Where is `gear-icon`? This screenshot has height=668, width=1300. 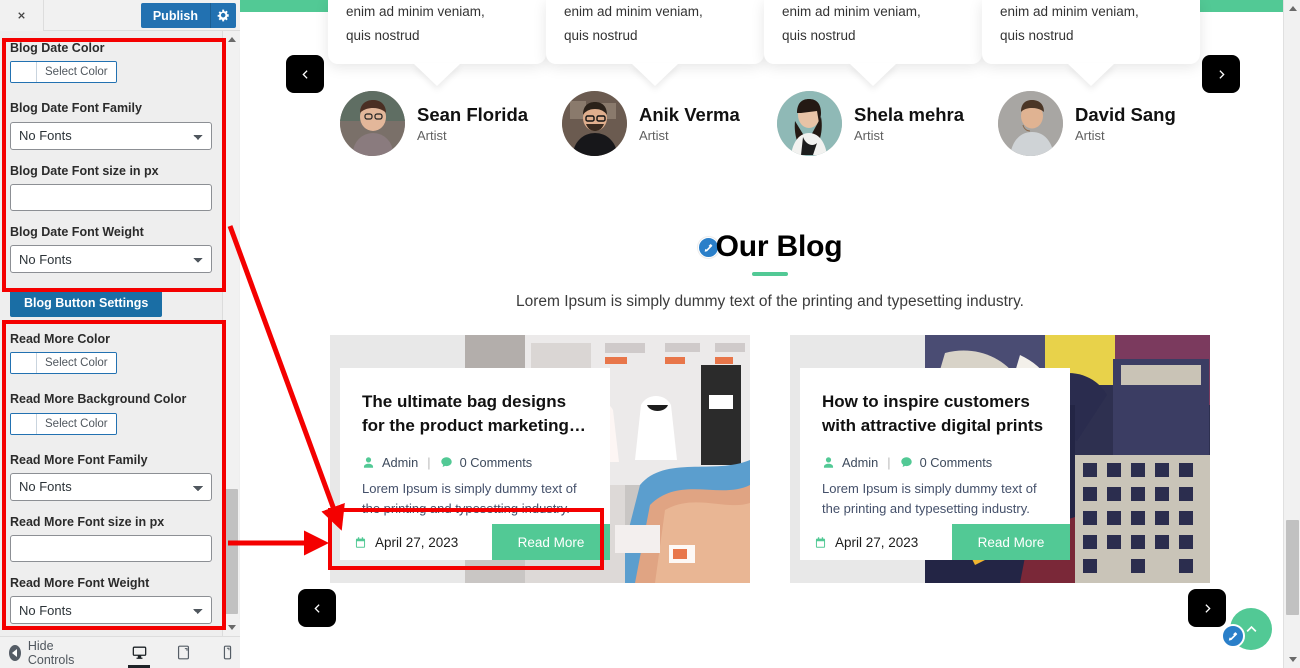
gear-icon is located at coordinates (223, 15).